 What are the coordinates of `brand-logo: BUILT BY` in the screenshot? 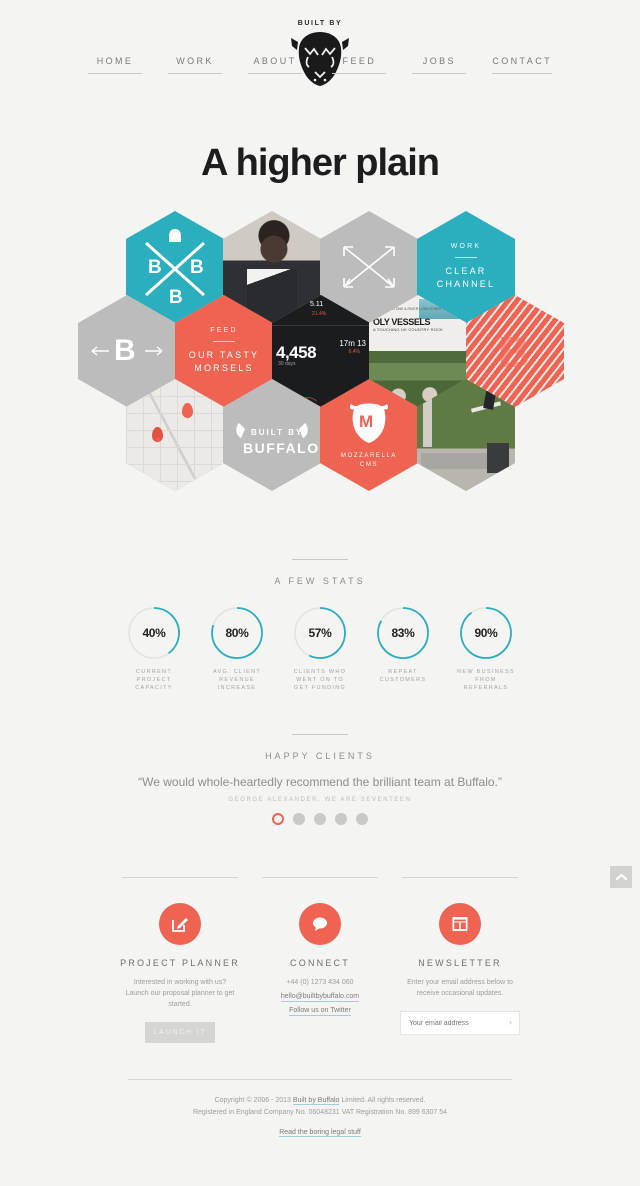 It's located at (320, 54).